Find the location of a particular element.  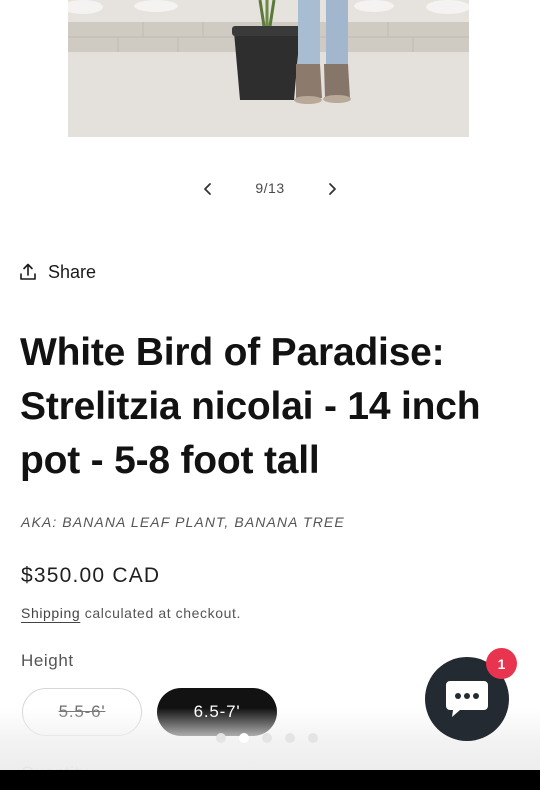

share-label: Share is located at coordinates (72, 271).